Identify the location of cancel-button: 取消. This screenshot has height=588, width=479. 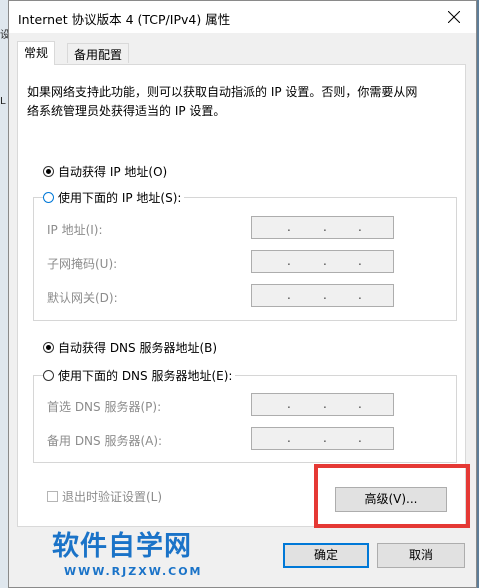
(421, 555).